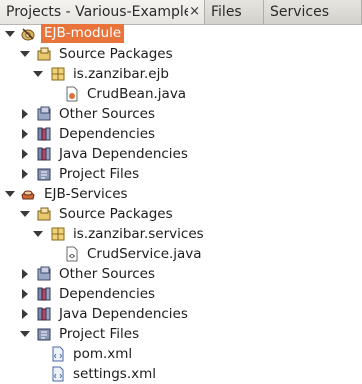 Image resolution: width=362 pixels, height=384 pixels. I want to click on tab-projects: Projects - Various-Examples ×, so click(102, 12).